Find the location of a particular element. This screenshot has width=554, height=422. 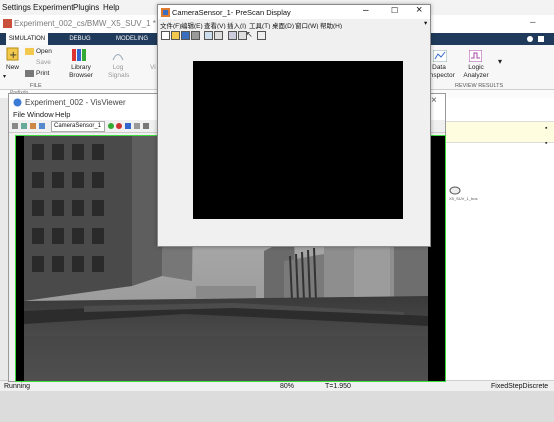

notification-bar is located at coordinates (497, 132).